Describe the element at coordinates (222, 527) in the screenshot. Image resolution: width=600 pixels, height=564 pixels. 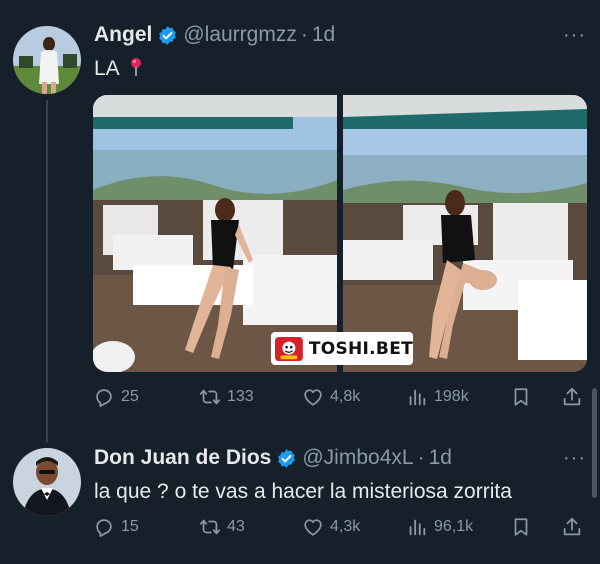
I see `retweet-button: 43` at that location.